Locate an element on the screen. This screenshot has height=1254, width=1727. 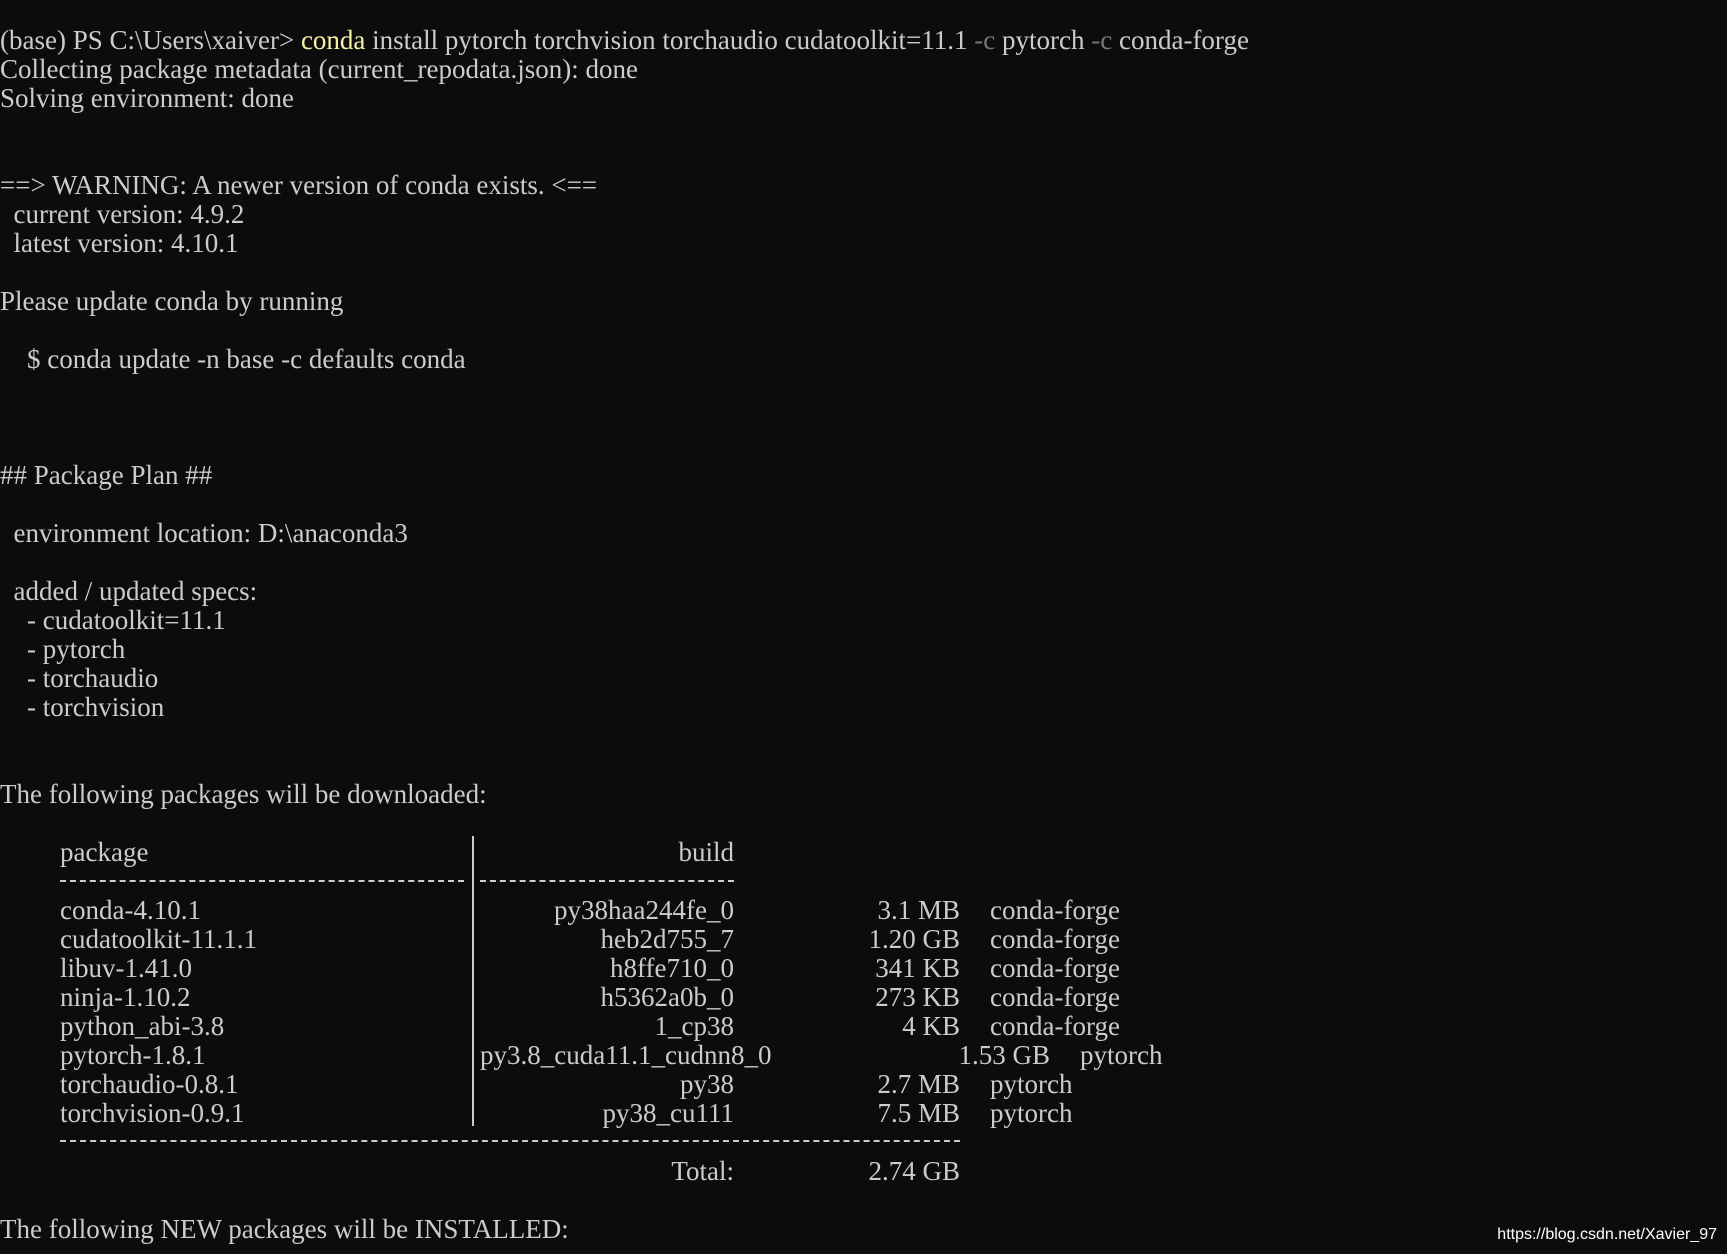
package-build: py38haa244fe_0 is located at coordinates (644, 910).